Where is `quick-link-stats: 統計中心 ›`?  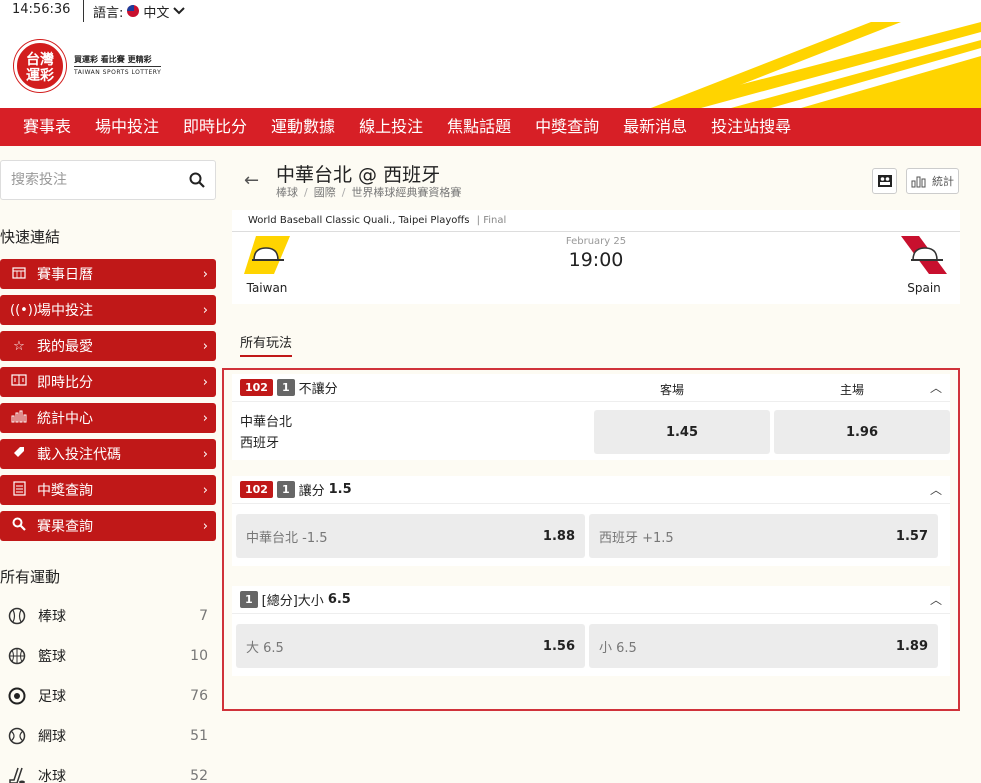 quick-link-stats: 統計中心 › is located at coordinates (108, 418).